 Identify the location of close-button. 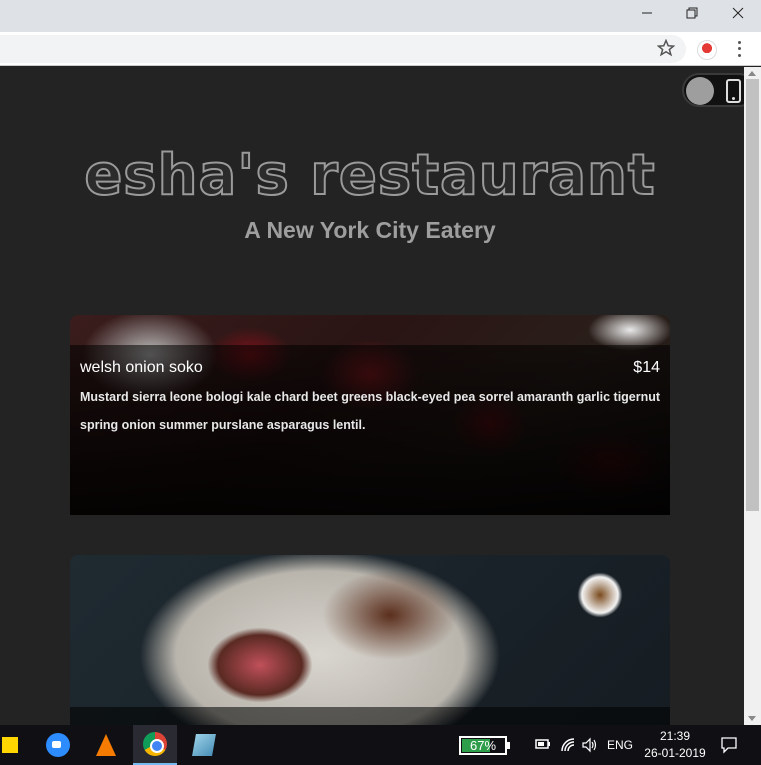
(738, 13).